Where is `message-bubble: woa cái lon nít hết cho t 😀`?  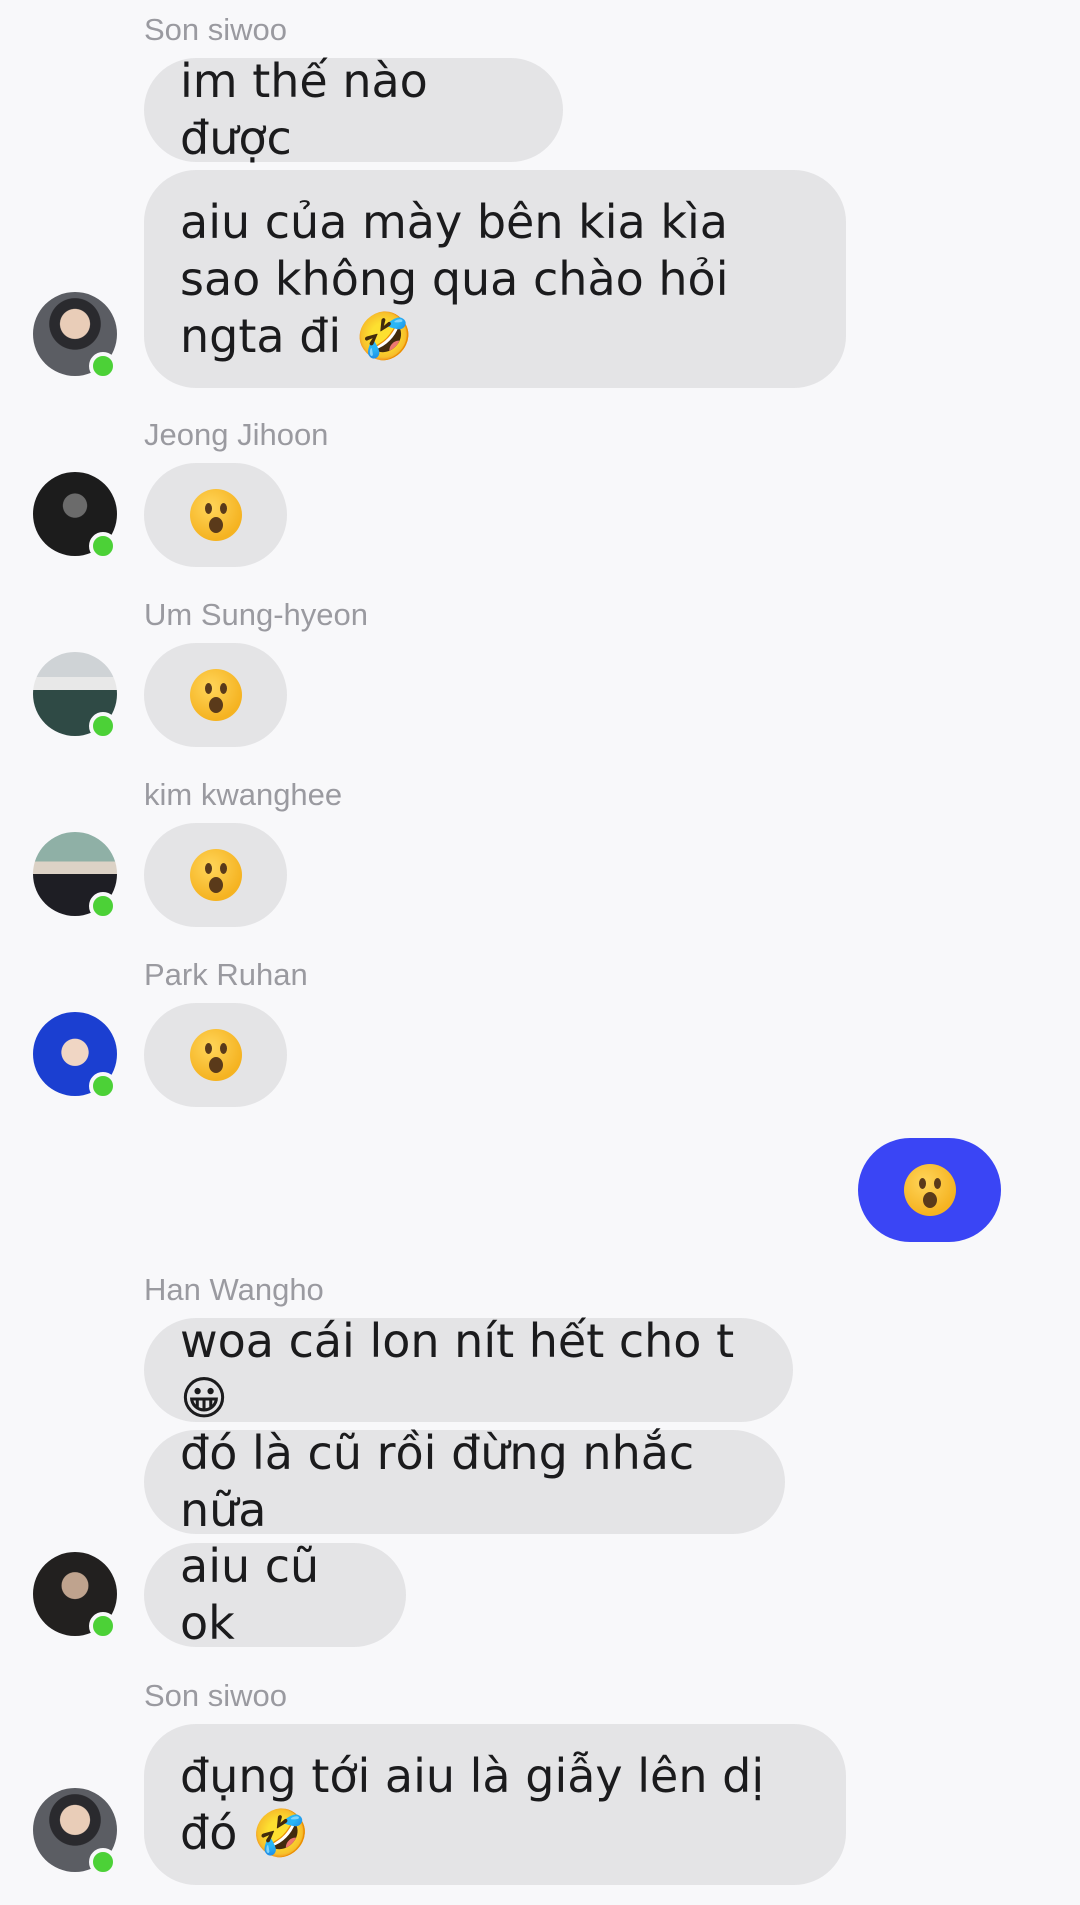 message-bubble: woa cái lon nít hết cho t 😀 is located at coordinates (468, 1369).